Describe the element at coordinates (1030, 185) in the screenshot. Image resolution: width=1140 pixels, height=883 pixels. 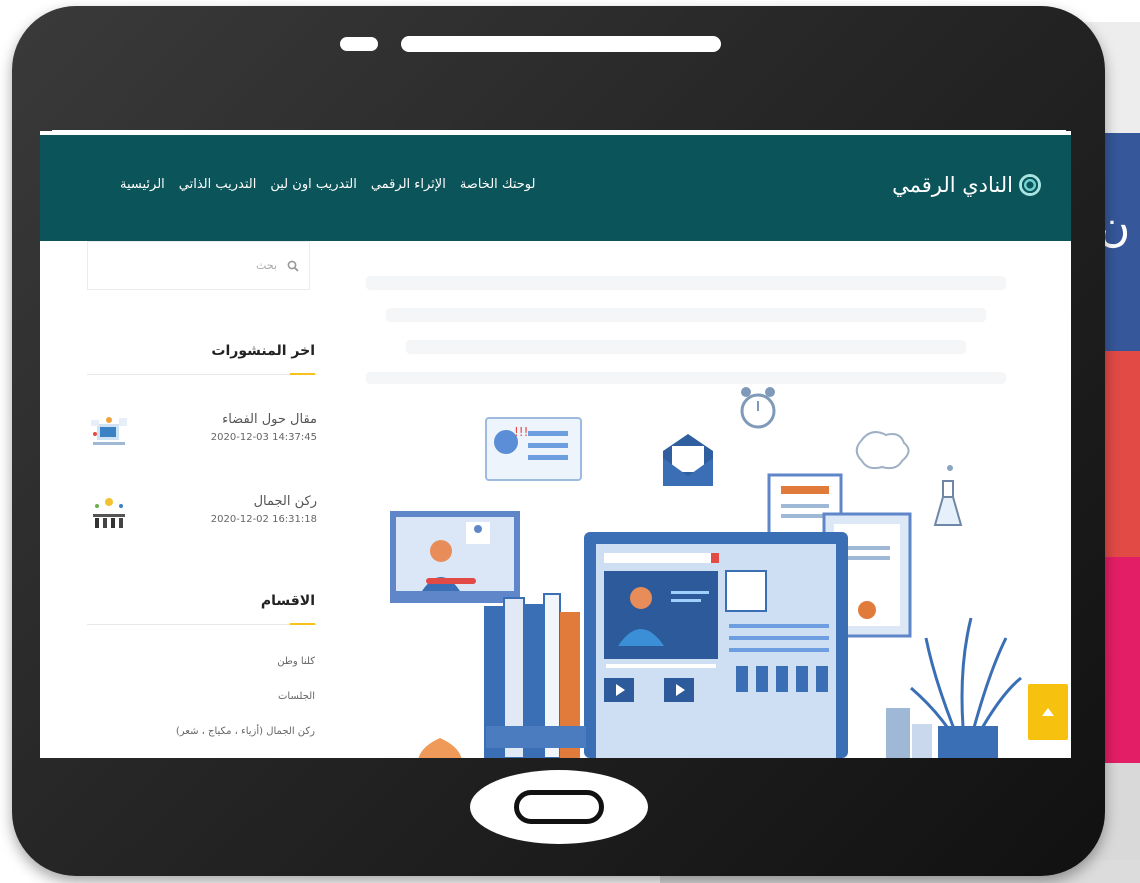
I see `fingerprint-icon` at that location.